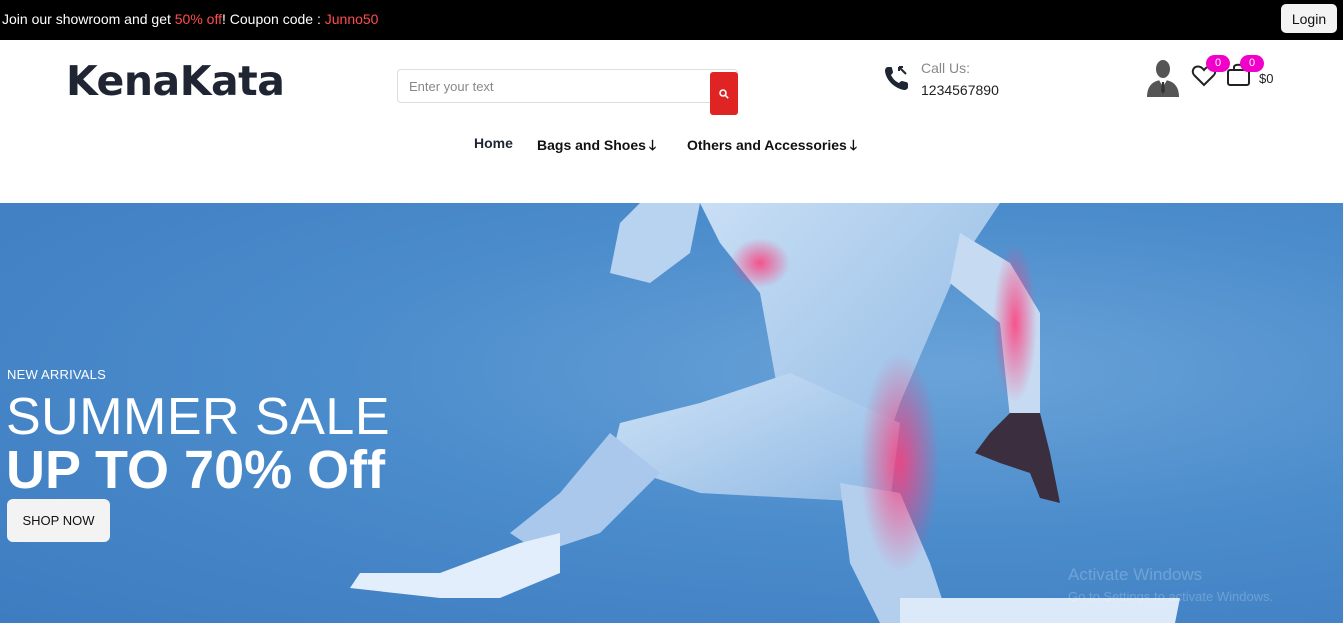 The height and width of the screenshot is (623, 1343). What do you see at coordinates (946, 68) in the screenshot?
I see `call-label: Call Us:` at bounding box center [946, 68].